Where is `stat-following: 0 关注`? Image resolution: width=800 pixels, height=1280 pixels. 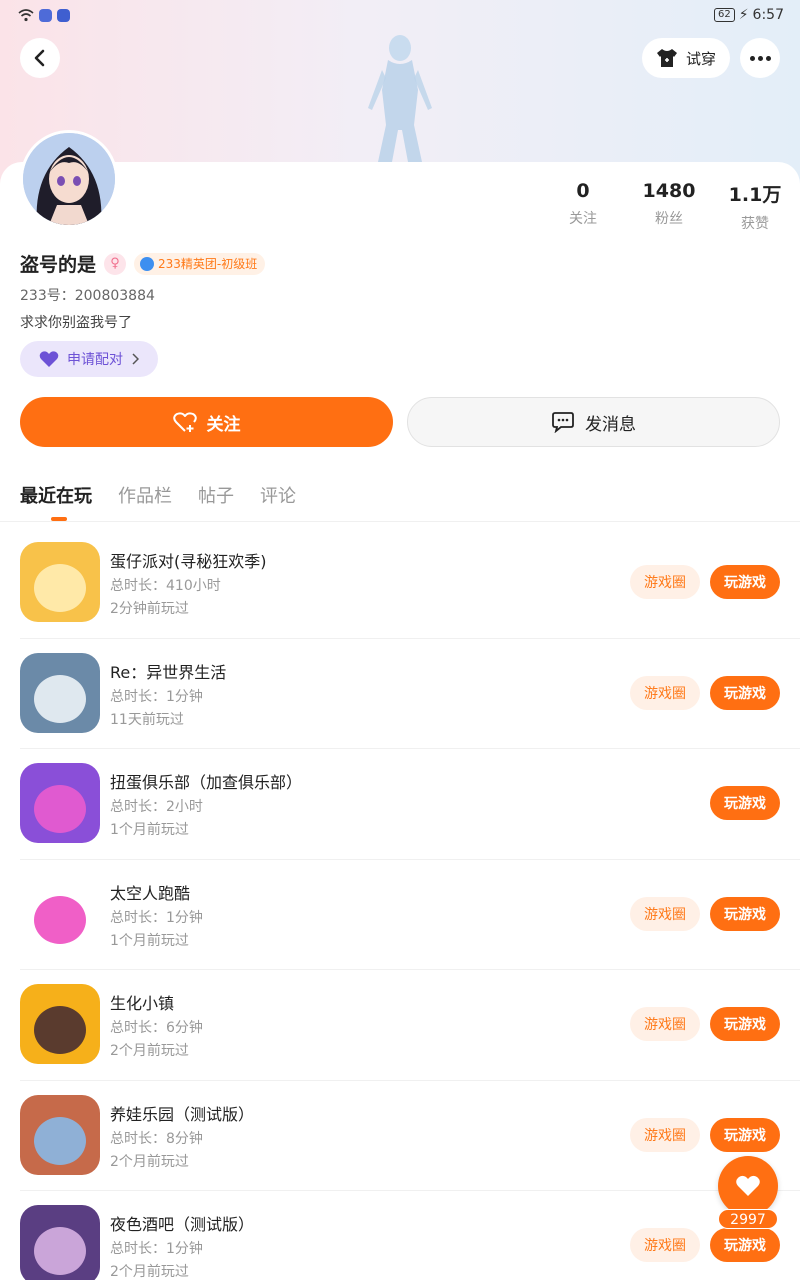 stat-following: 0 关注 is located at coordinates (583, 206).